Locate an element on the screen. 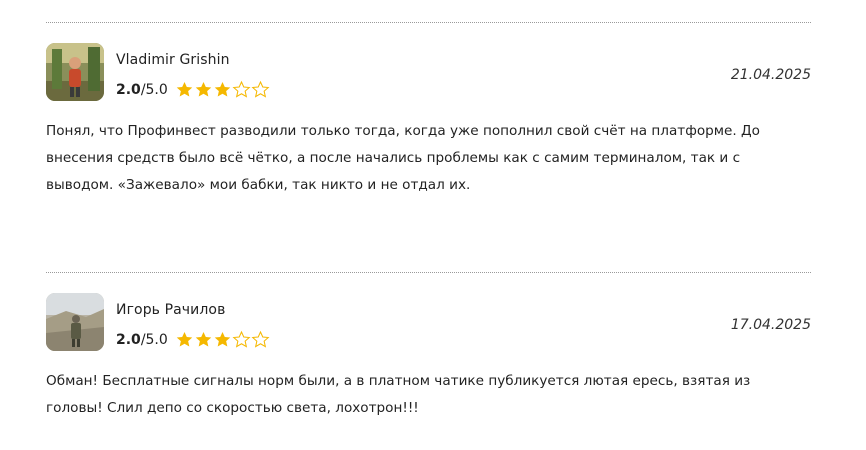 The height and width of the screenshot is (450, 866). review-date: 21.04.2025 is located at coordinates (770, 75).